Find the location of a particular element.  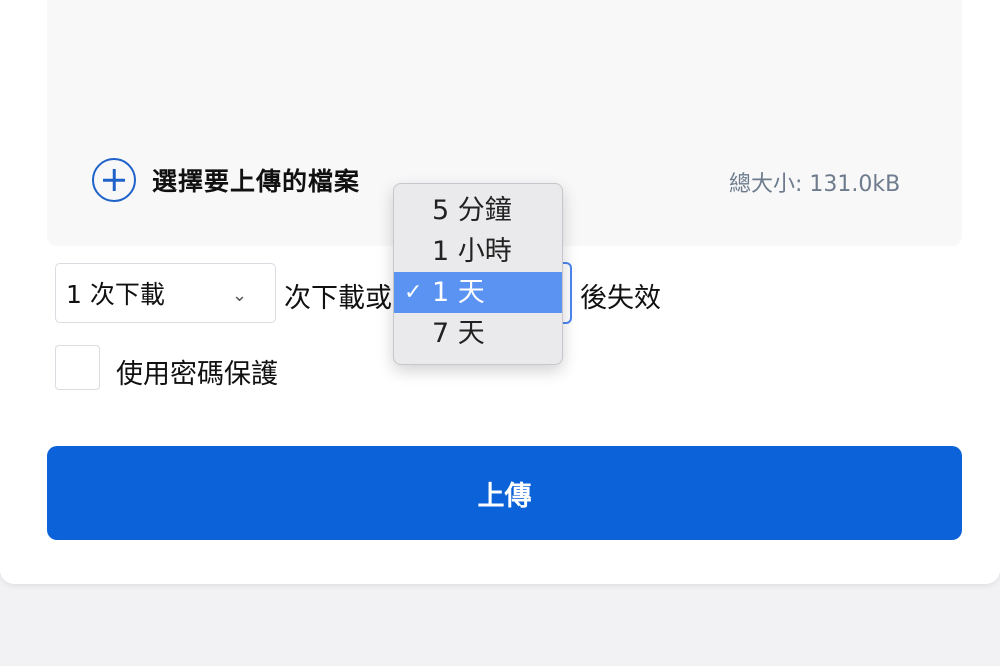

expiry-option-1hour: 1 小時 is located at coordinates (478, 251).